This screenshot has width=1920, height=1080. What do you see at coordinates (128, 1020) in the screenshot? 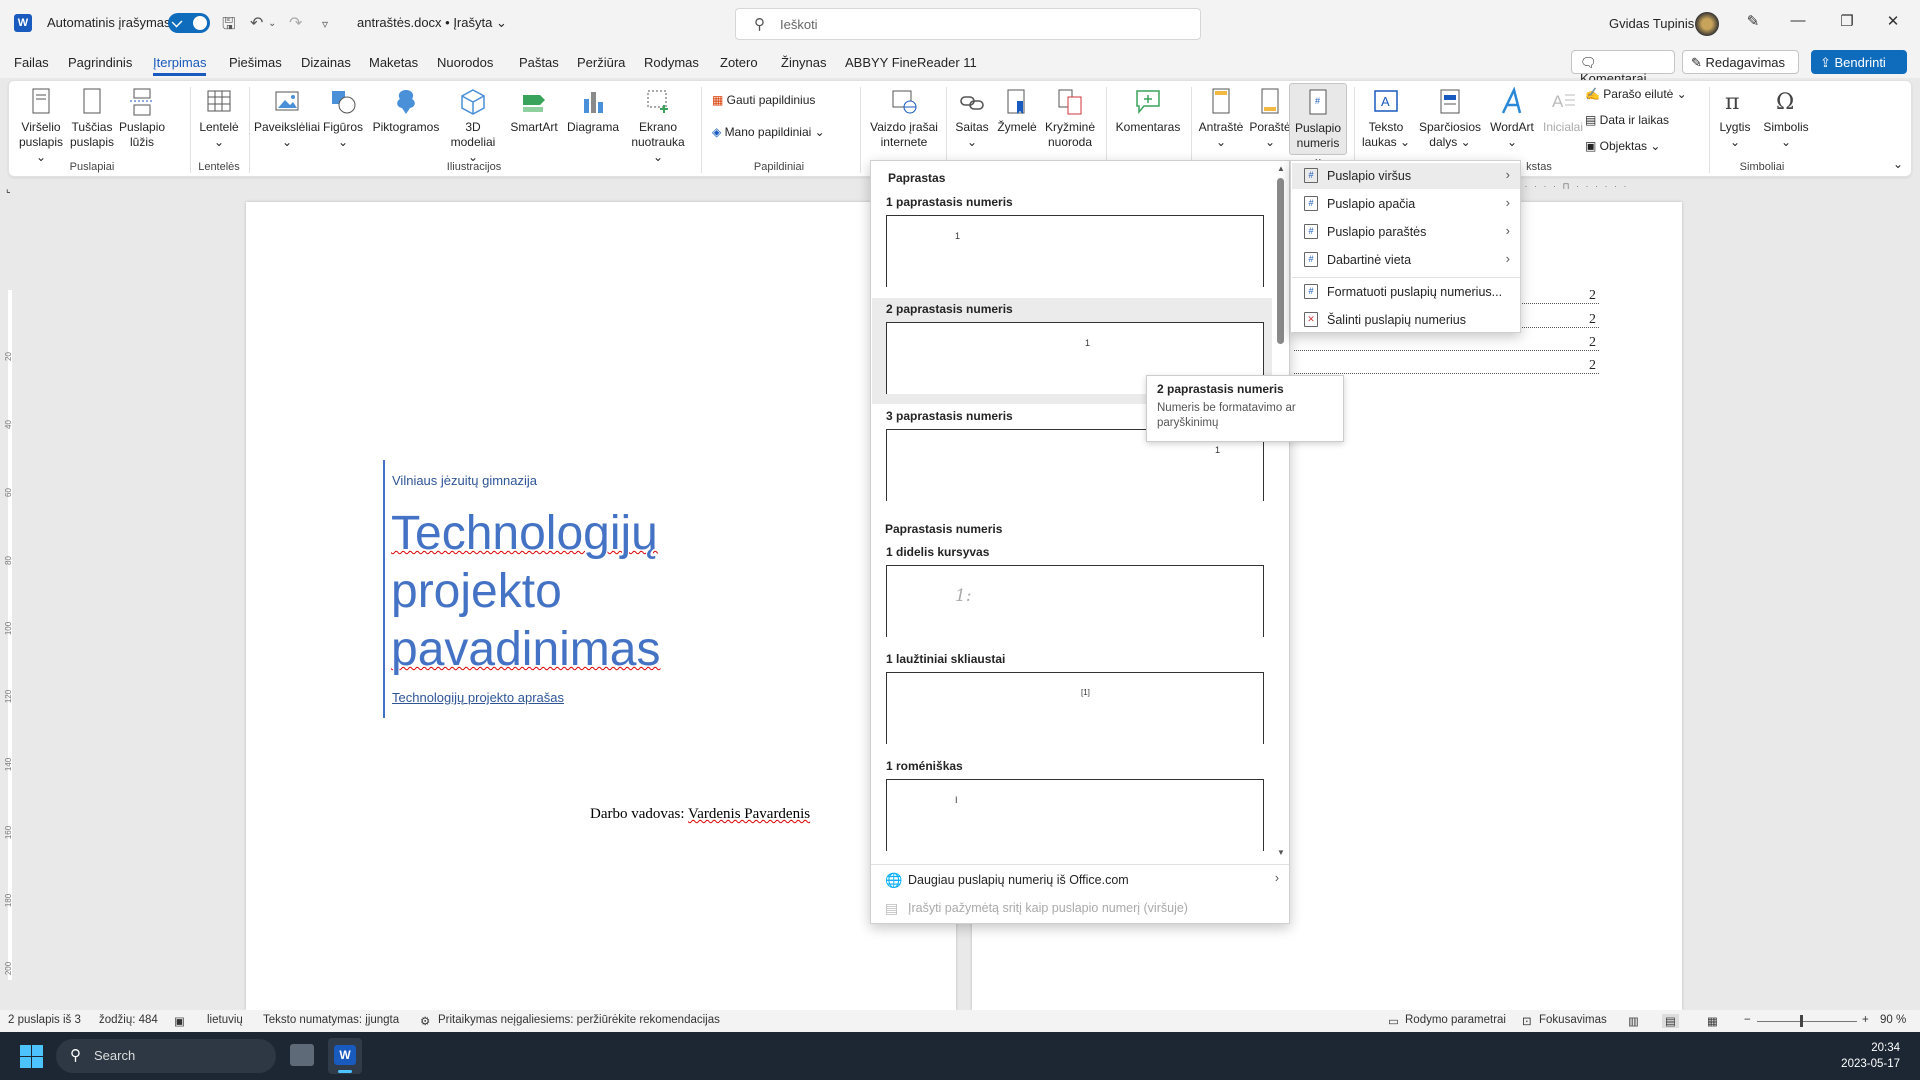
I see `word-count: žodžių: 484` at bounding box center [128, 1020].